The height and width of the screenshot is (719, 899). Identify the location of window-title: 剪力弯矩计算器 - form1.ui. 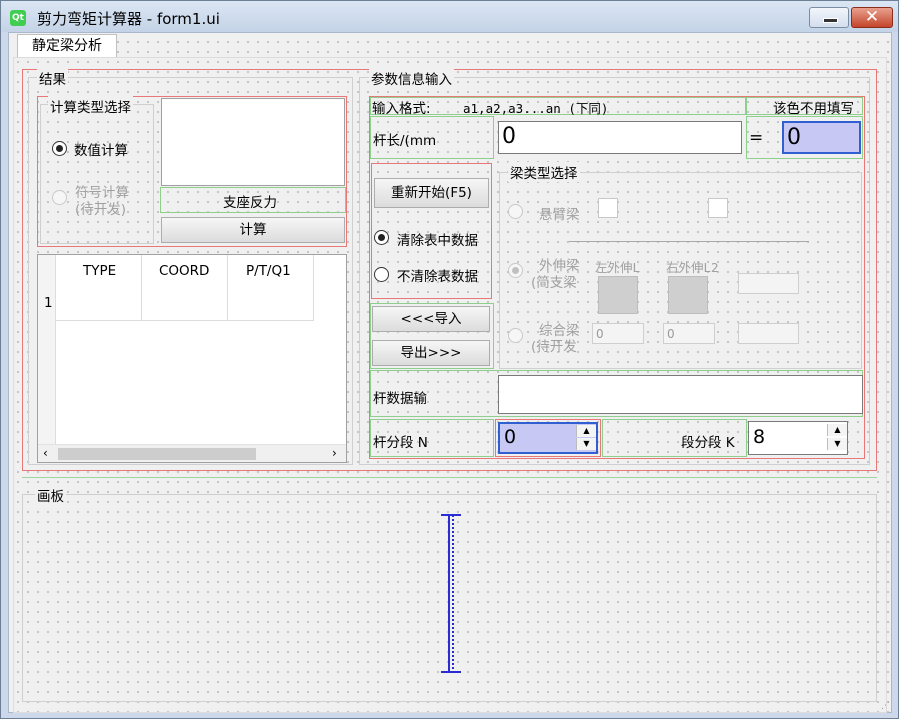
(128, 19).